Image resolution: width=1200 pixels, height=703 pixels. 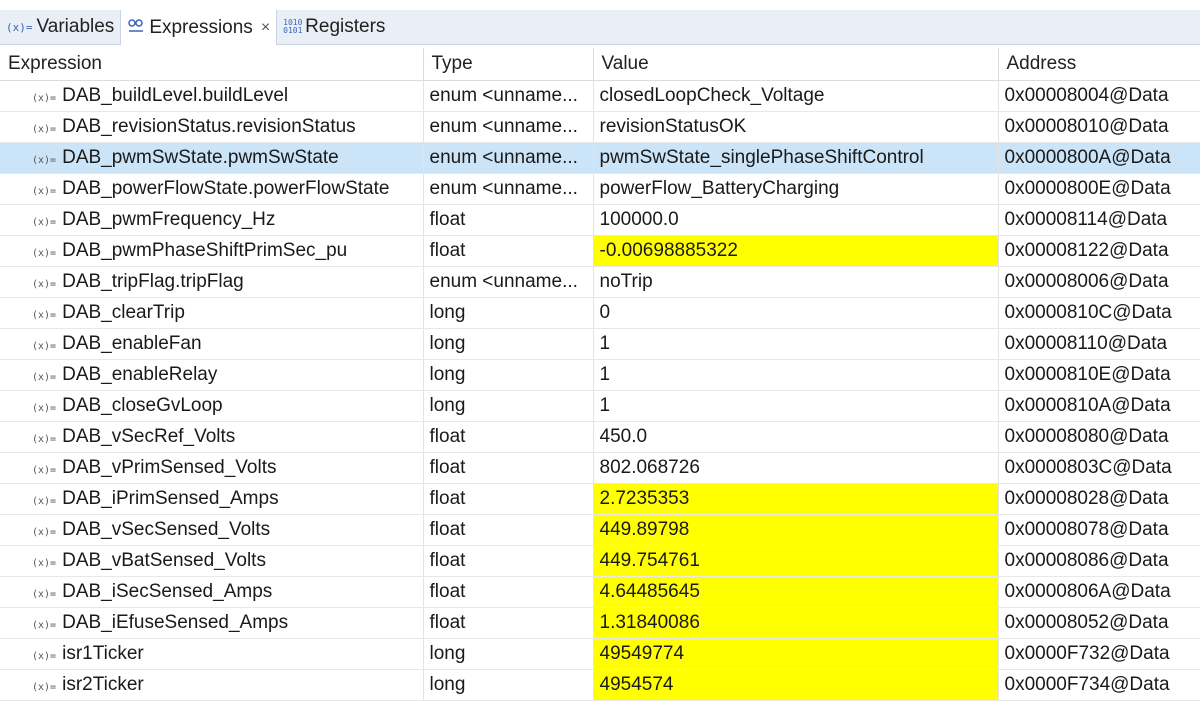 I want to click on tab-variables: (x)= Variables, so click(x=60, y=27).